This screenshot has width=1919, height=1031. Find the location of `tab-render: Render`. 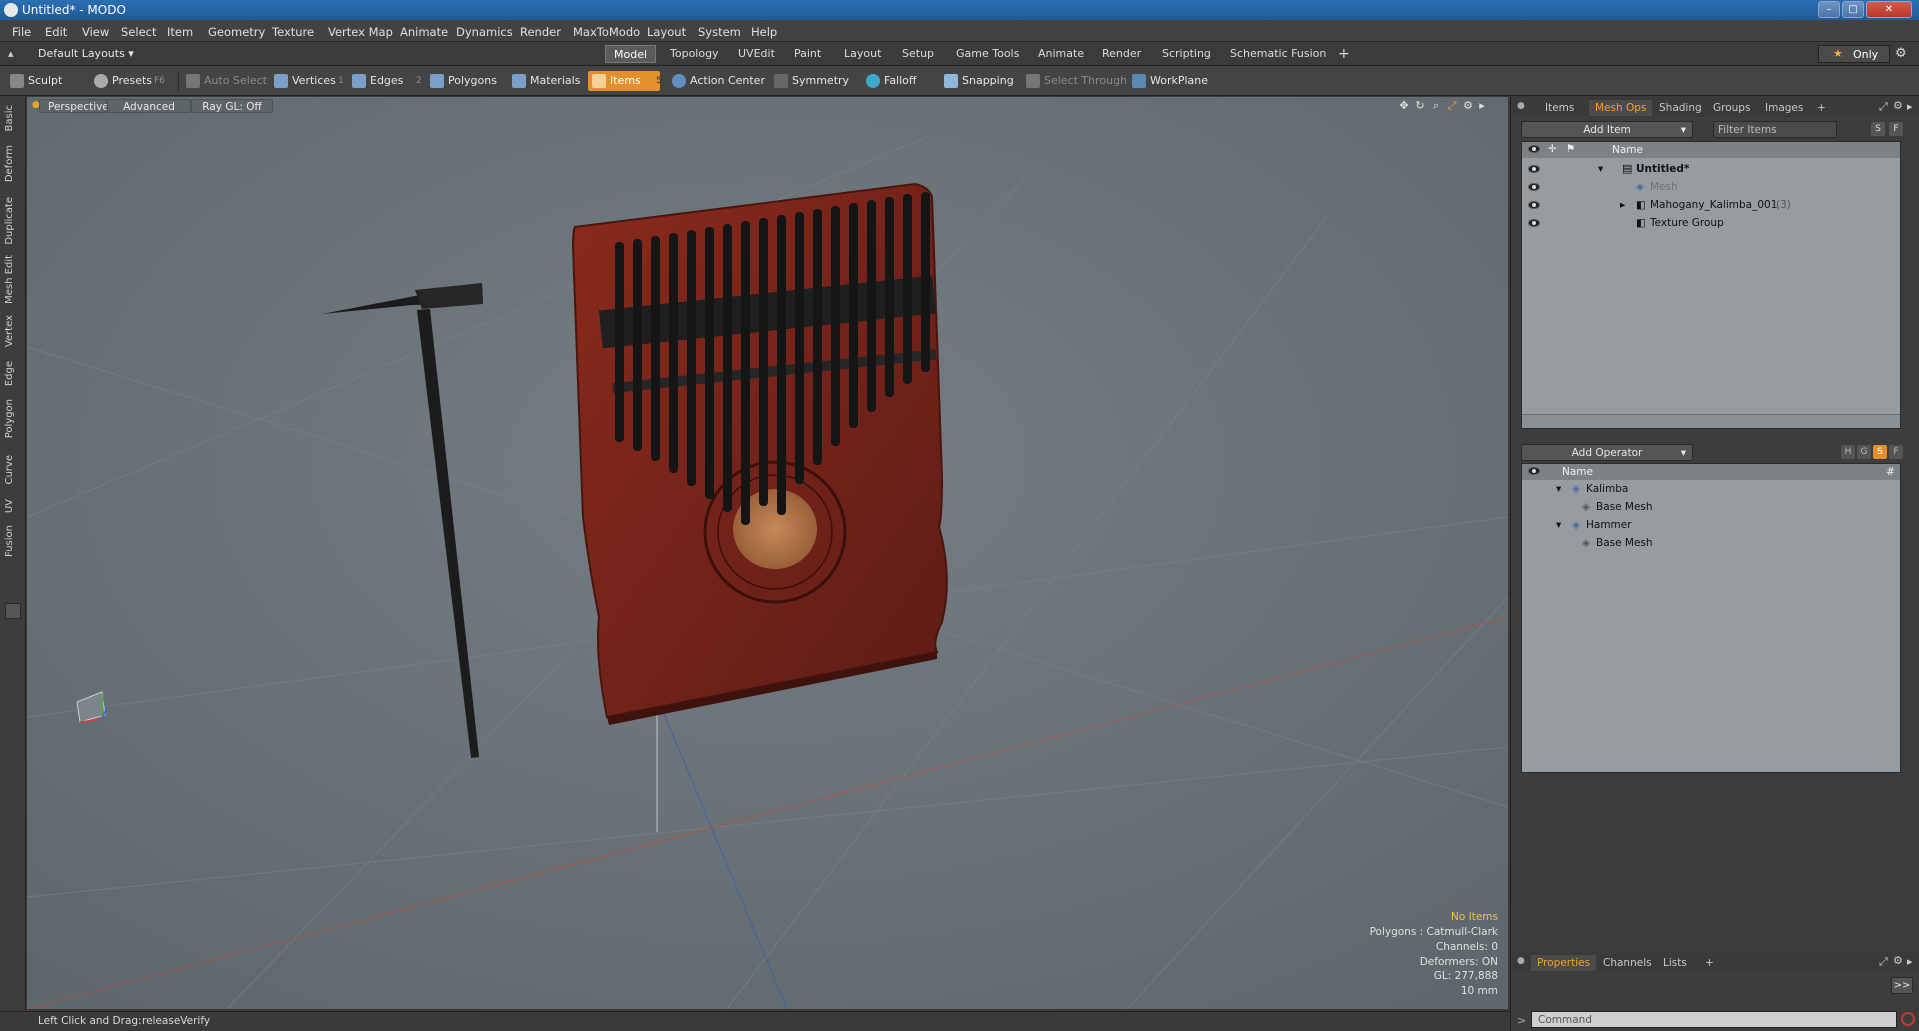

tab-render: Render is located at coordinates (1121, 54).